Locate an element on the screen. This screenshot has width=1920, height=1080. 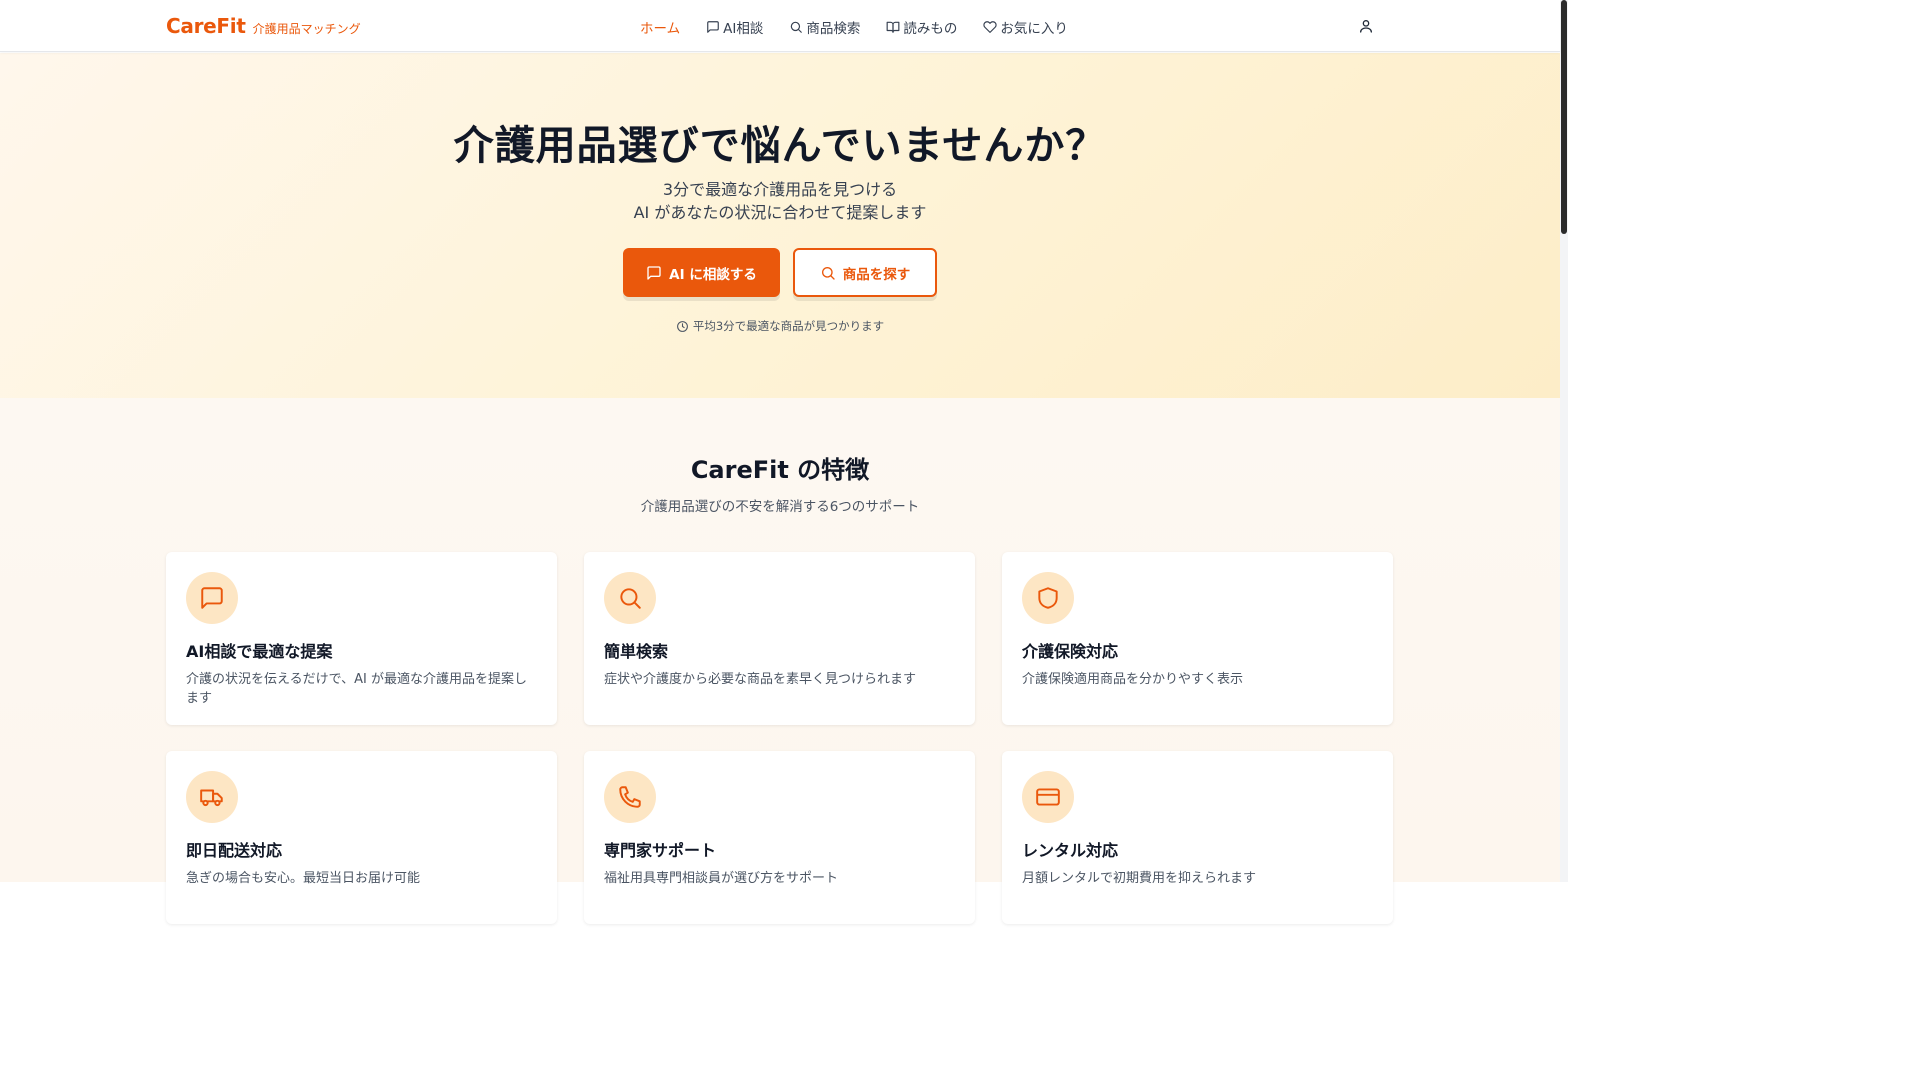
nav-articles: 読みもの is located at coordinates (921, 27).